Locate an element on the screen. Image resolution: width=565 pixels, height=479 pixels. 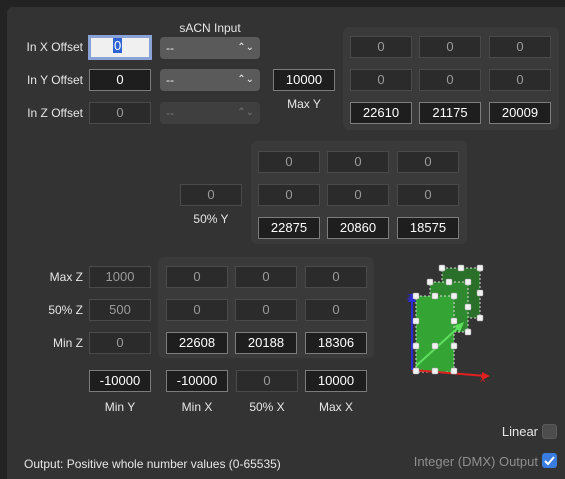
y-offset-field: 0 is located at coordinates (120, 80).